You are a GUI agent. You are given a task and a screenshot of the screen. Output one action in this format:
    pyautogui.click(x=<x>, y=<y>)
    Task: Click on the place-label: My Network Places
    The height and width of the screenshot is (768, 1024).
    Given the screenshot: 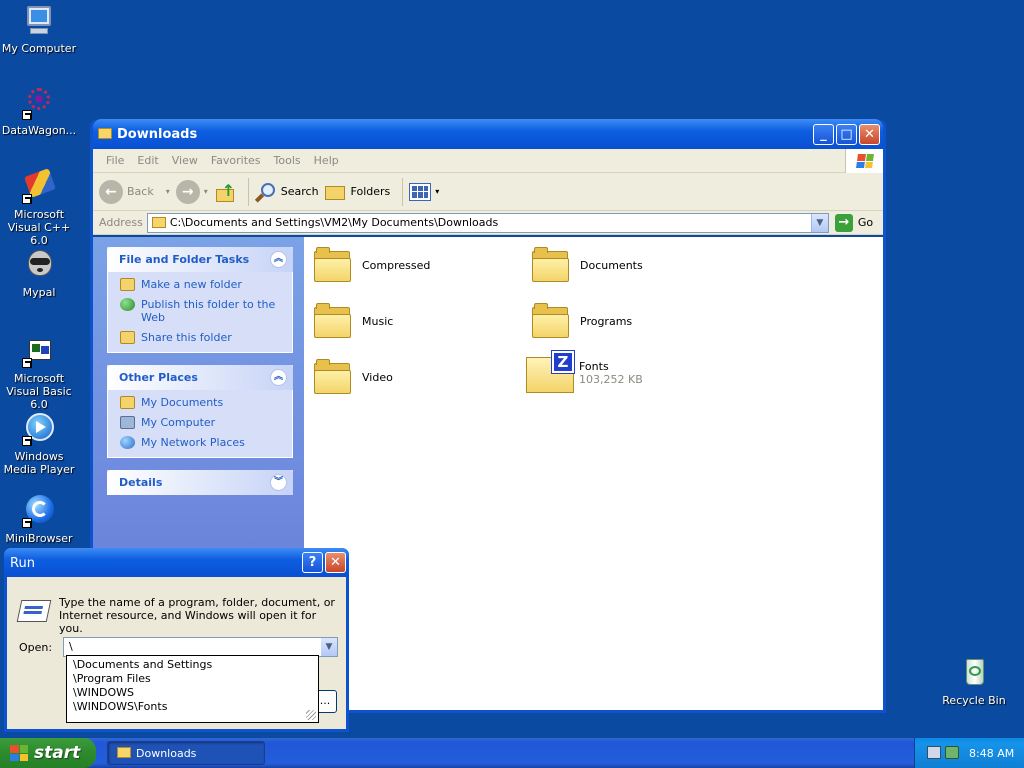 What is the action you would take?
    pyautogui.click(x=193, y=442)
    